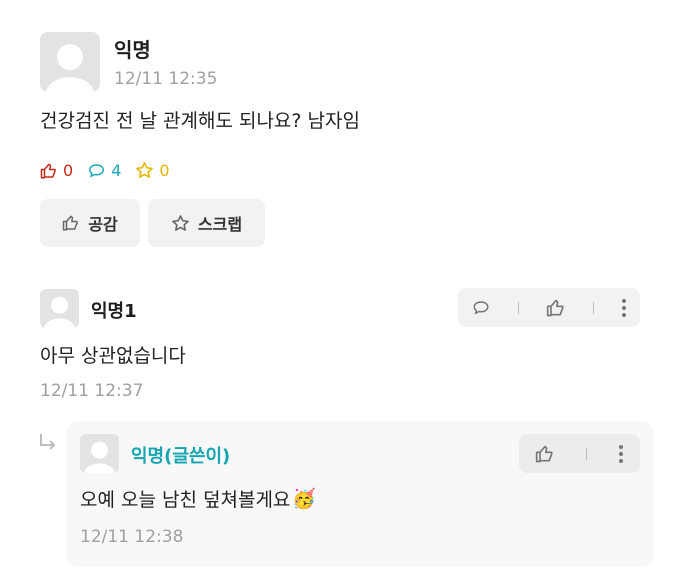  I want to click on comment-time: 12/11 12:37, so click(92, 391).